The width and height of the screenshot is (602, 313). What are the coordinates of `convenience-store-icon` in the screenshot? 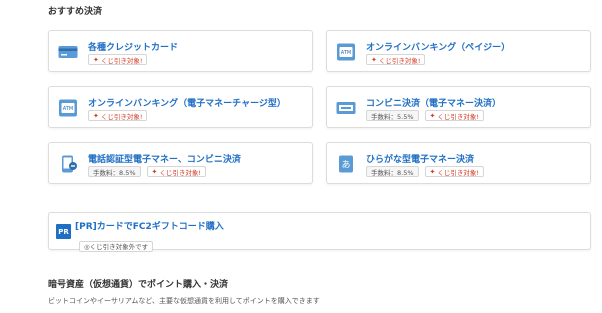 It's located at (346, 108).